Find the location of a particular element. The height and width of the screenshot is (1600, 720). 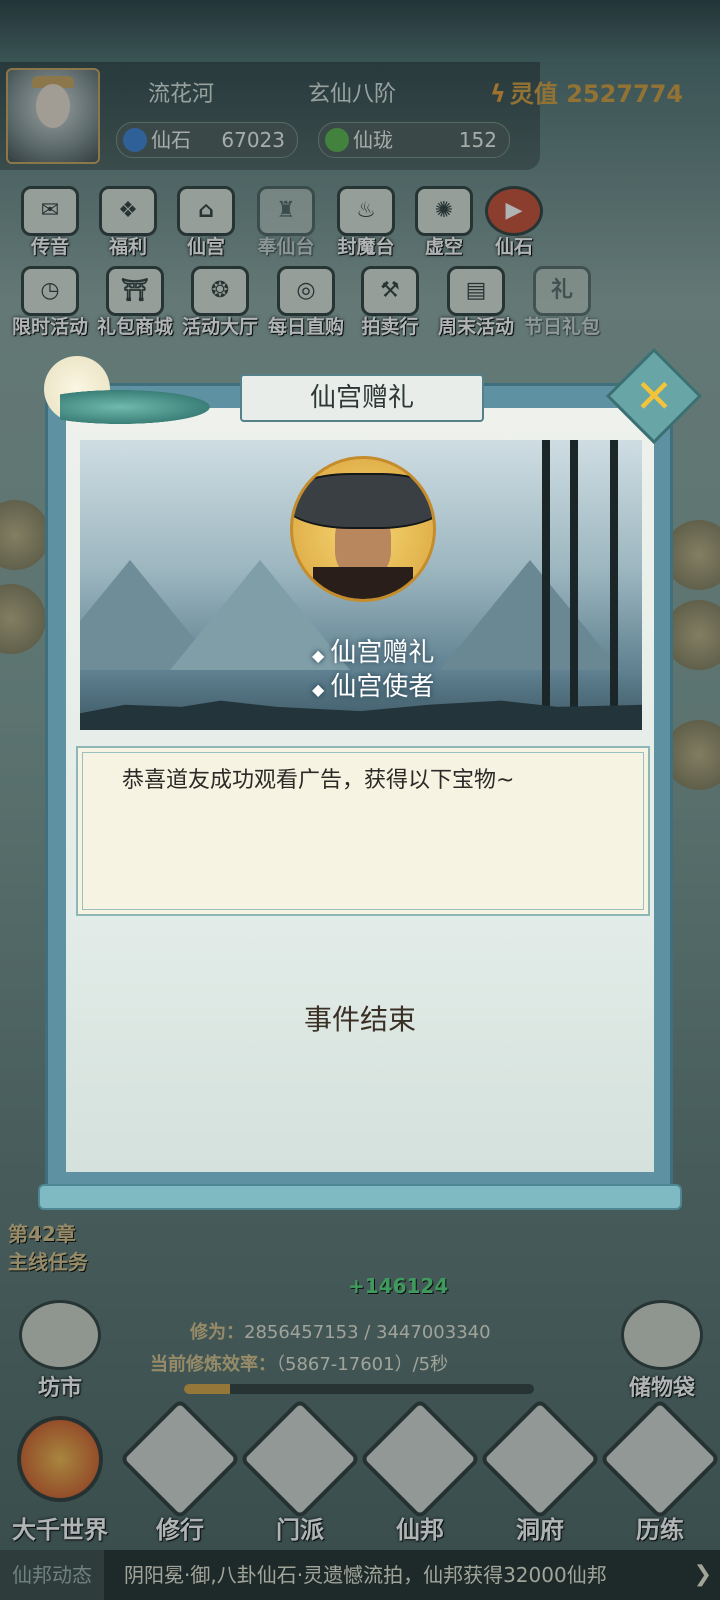

reward-message: 恭喜道友成功观看广告，获得以下宝物~ is located at coordinates (318, 780).